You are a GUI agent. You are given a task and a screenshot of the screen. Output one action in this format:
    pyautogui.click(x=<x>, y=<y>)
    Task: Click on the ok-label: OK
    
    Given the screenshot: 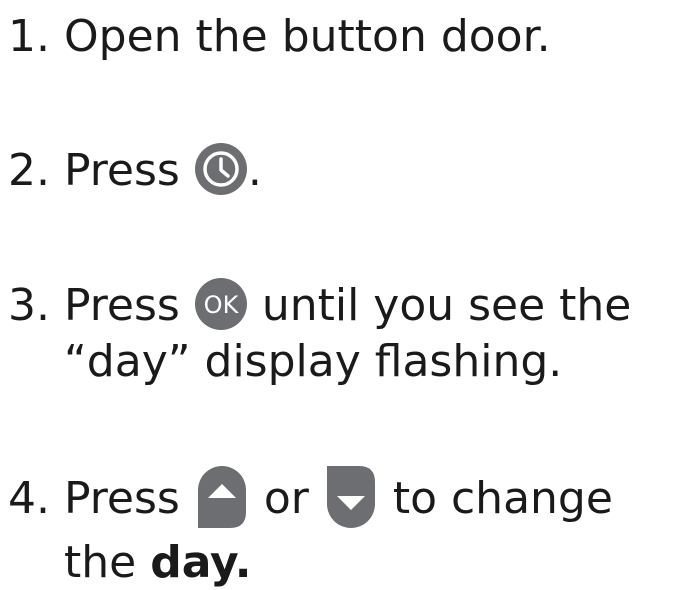 What is the action you would take?
    pyautogui.click(x=221, y=305)
    